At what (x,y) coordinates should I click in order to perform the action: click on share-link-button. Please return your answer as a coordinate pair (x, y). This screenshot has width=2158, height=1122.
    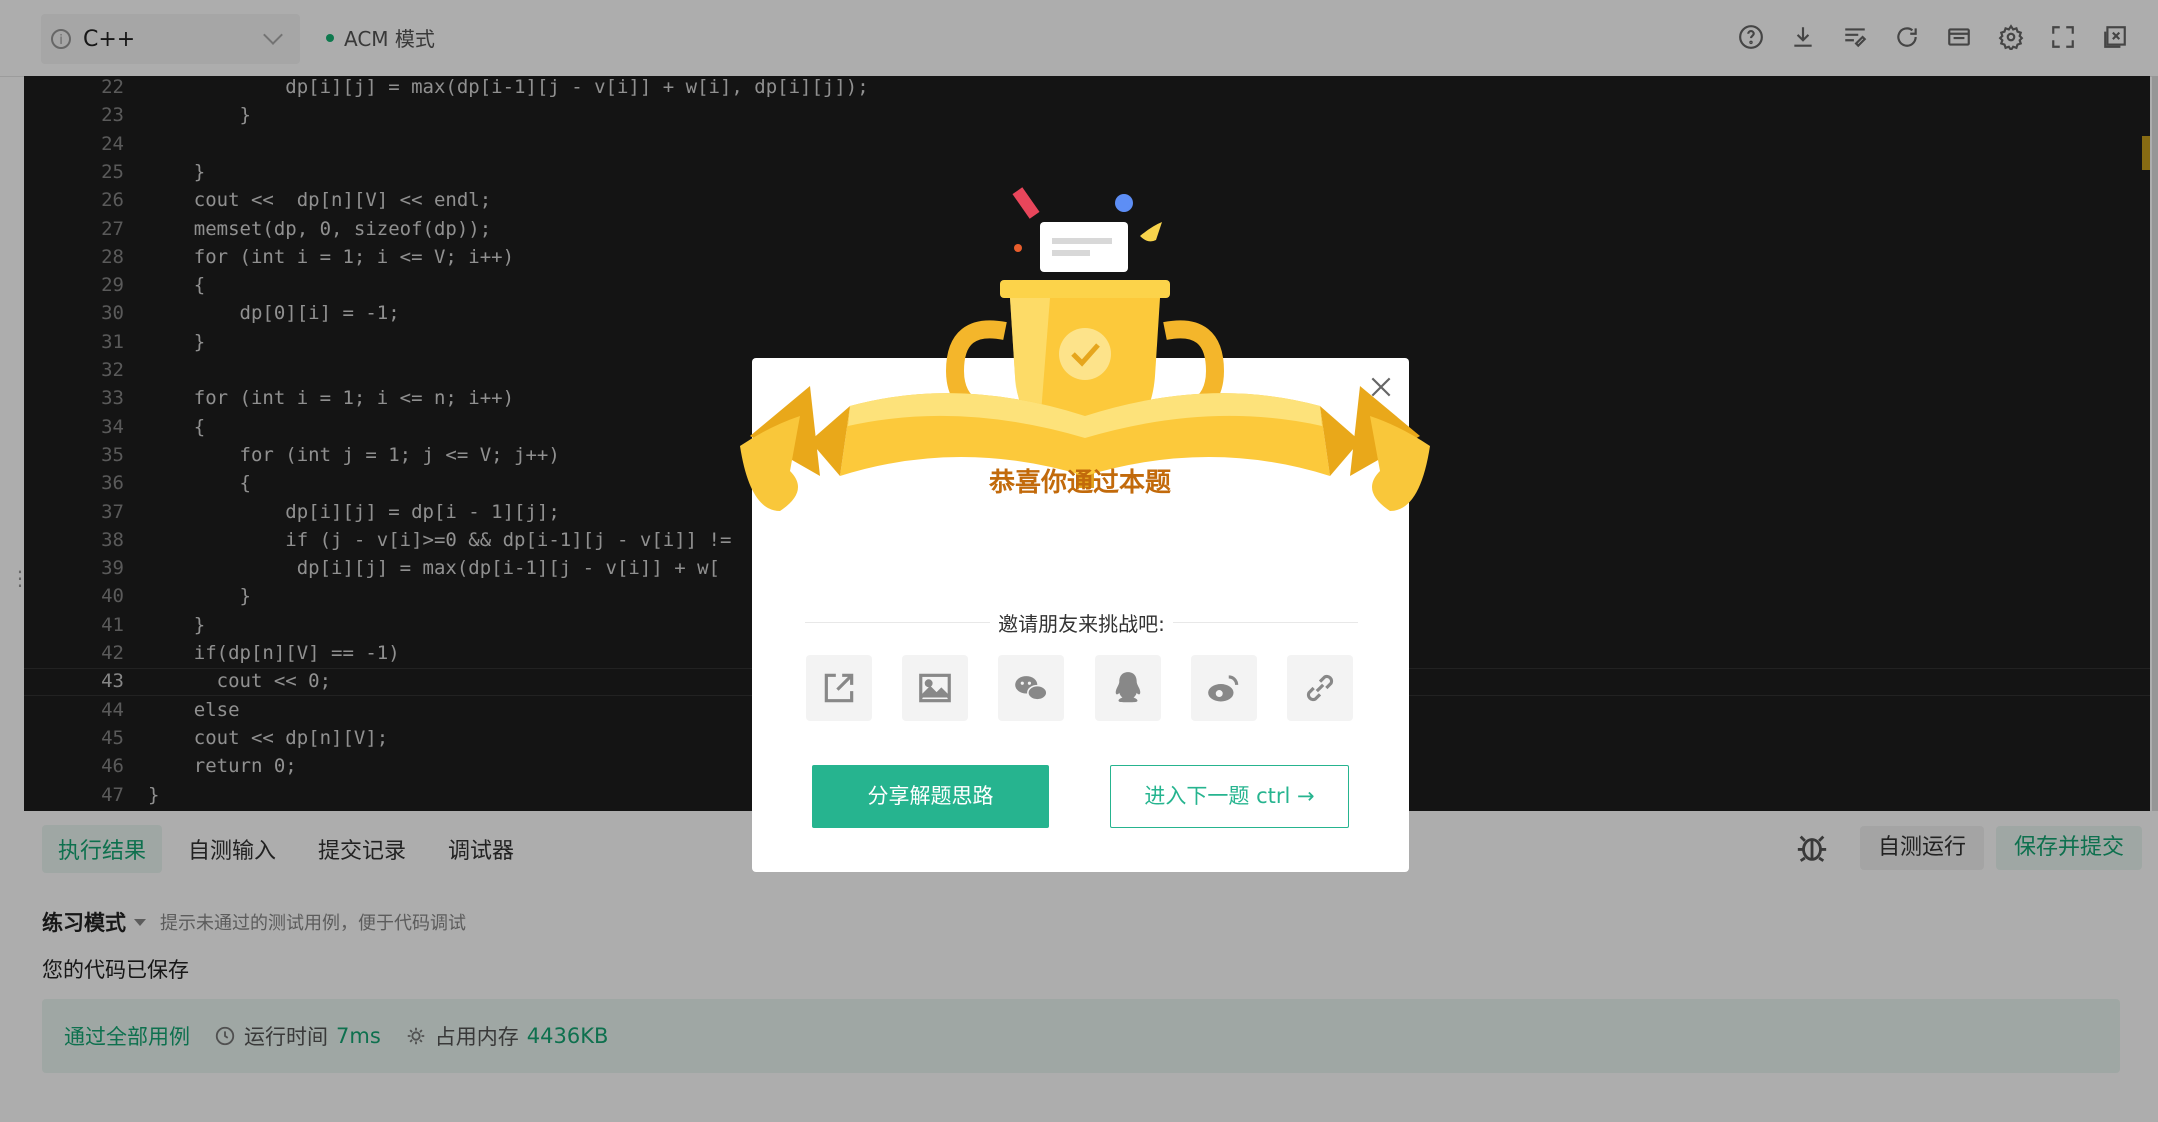
    Looking at the image, I should click on (1319, 688).